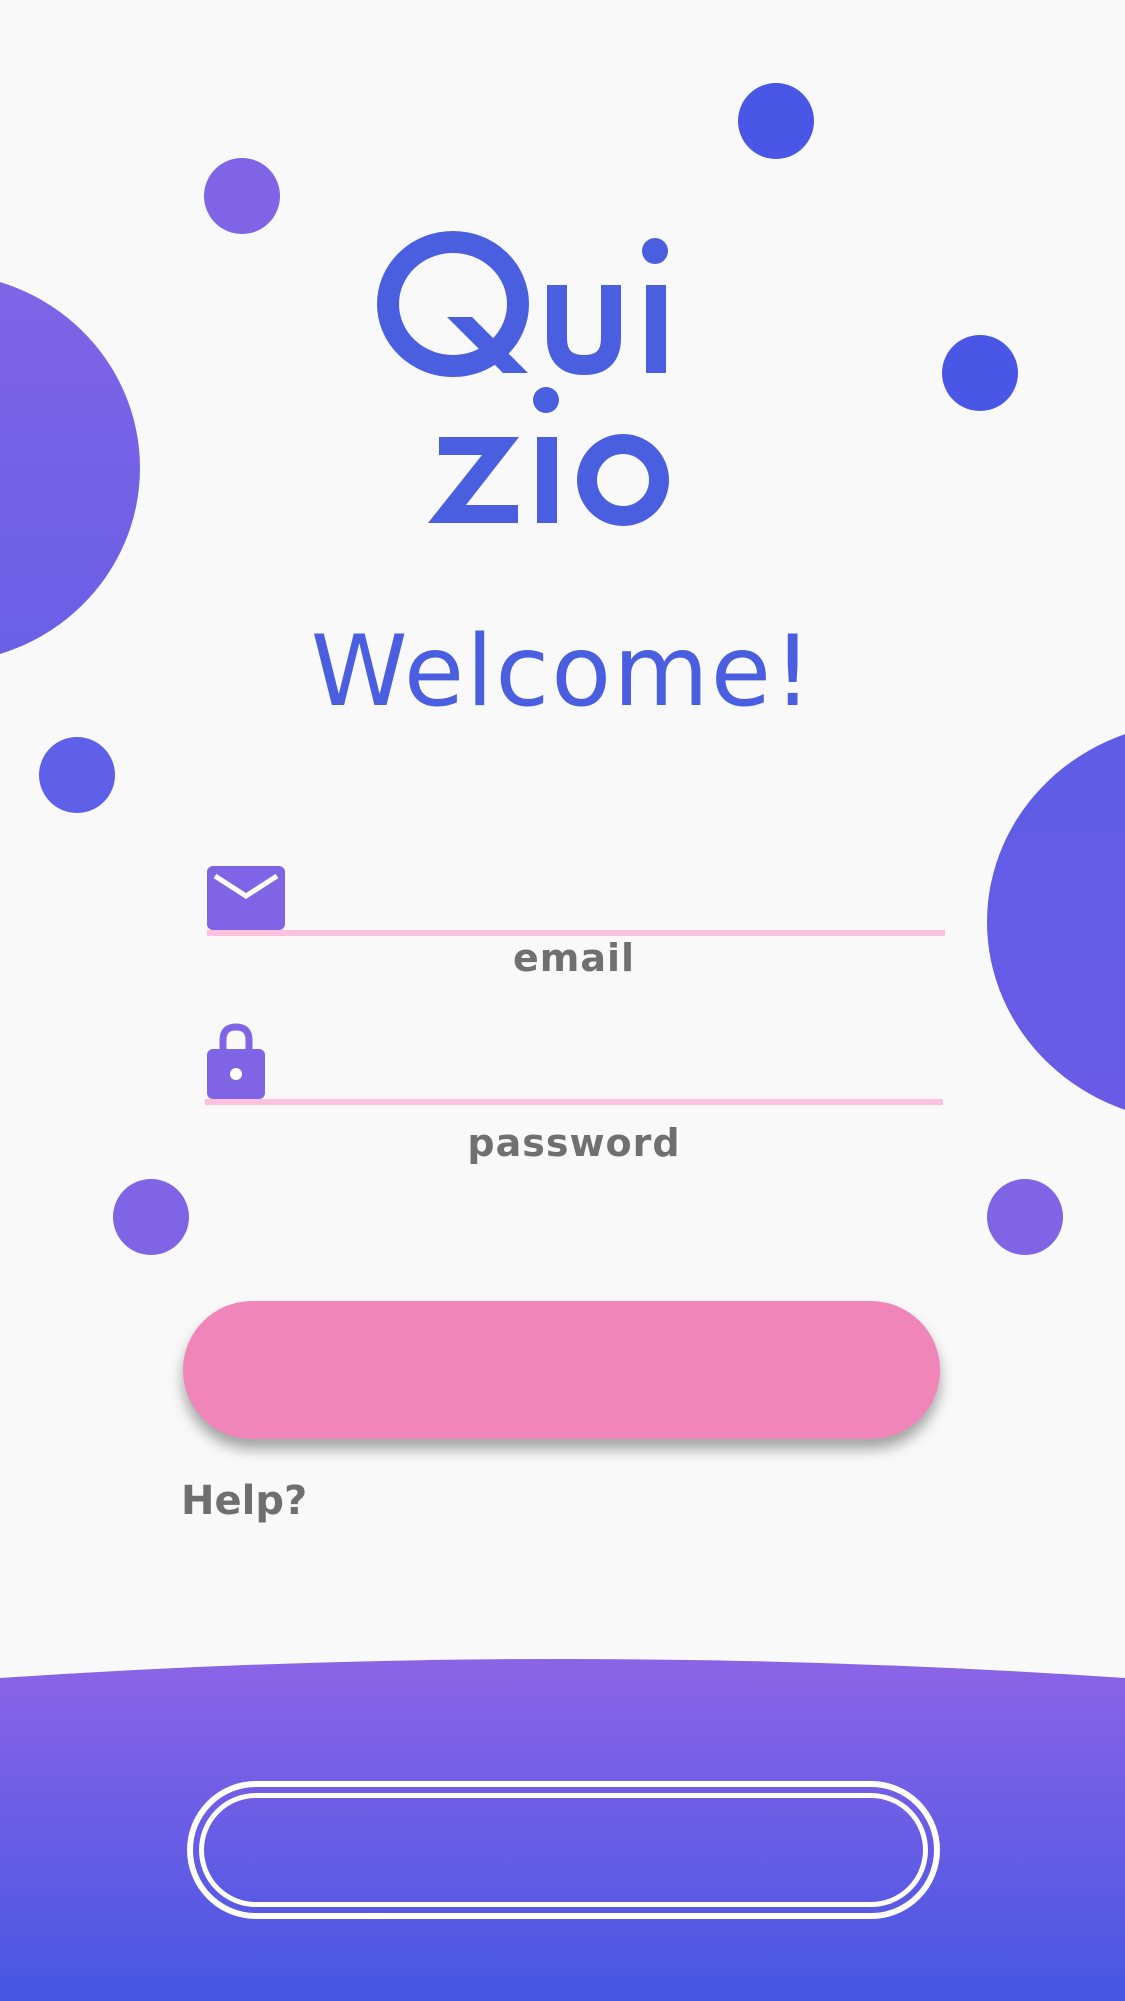  What do you see at coordinates (246, 900) in the screenshot?
I see `envelope-icon` at bounding box center [246, 900].